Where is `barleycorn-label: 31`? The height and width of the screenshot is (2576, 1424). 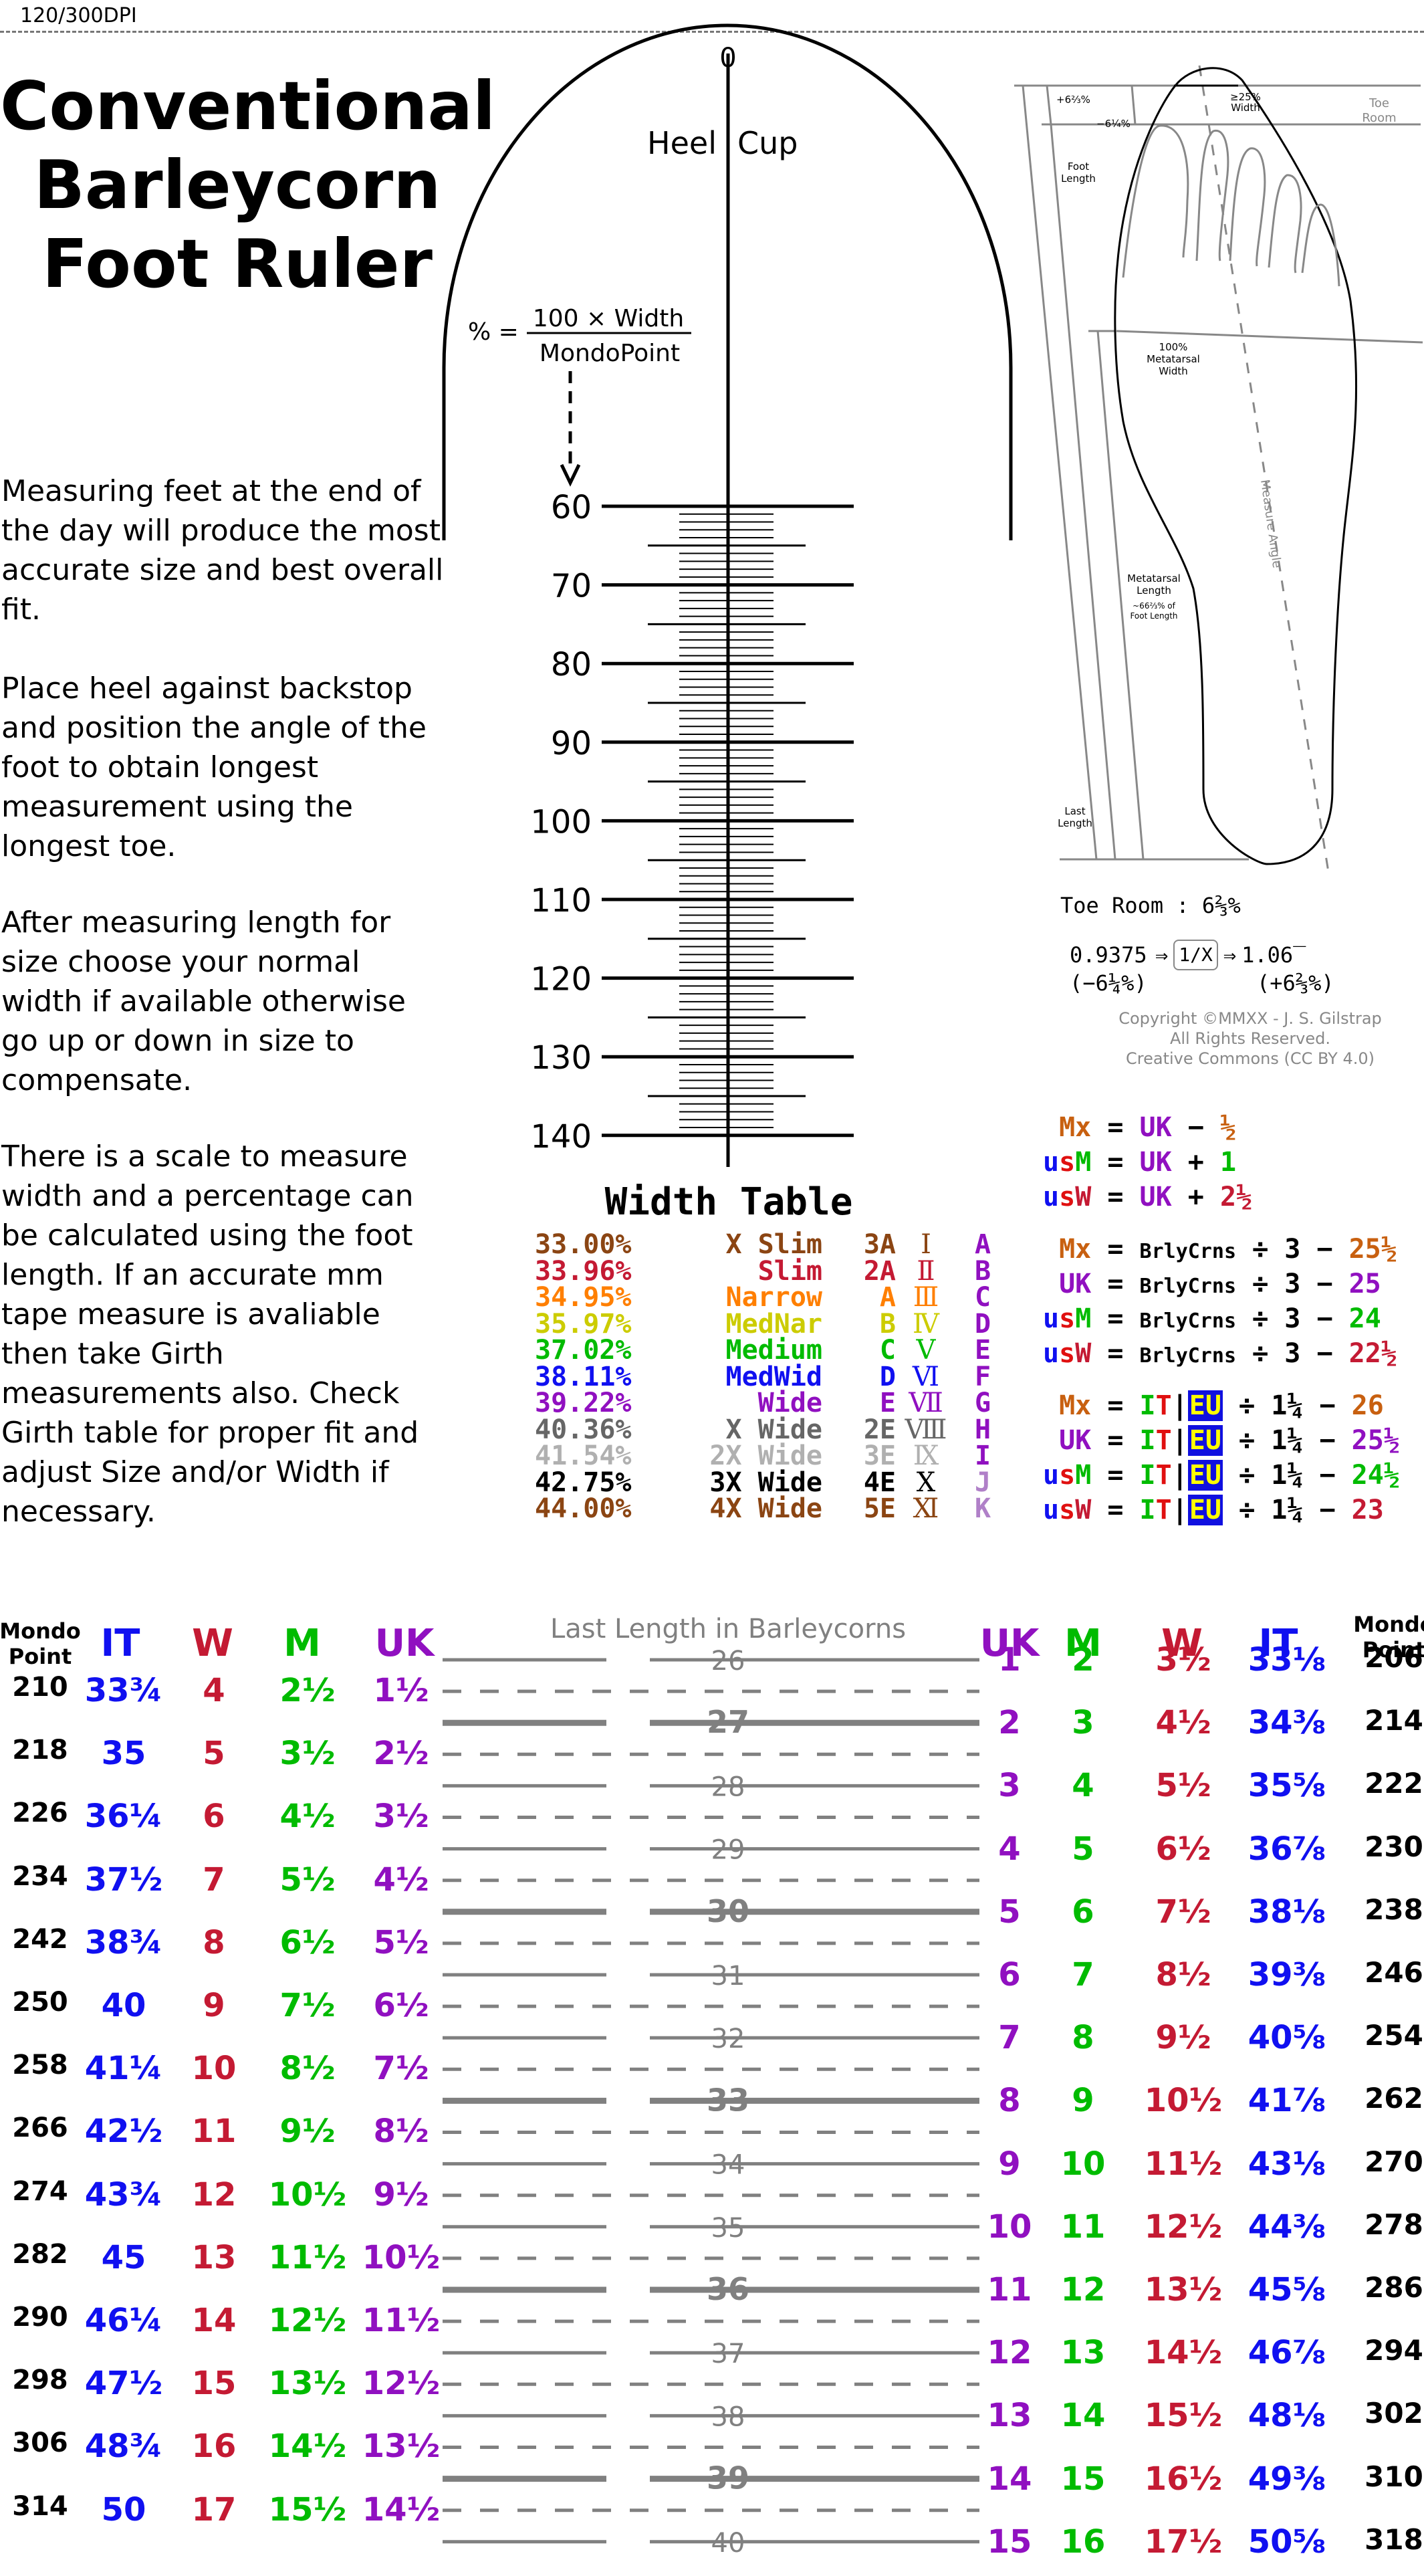 barleycorn-label: 31 is located at coordinates (728, 1976).